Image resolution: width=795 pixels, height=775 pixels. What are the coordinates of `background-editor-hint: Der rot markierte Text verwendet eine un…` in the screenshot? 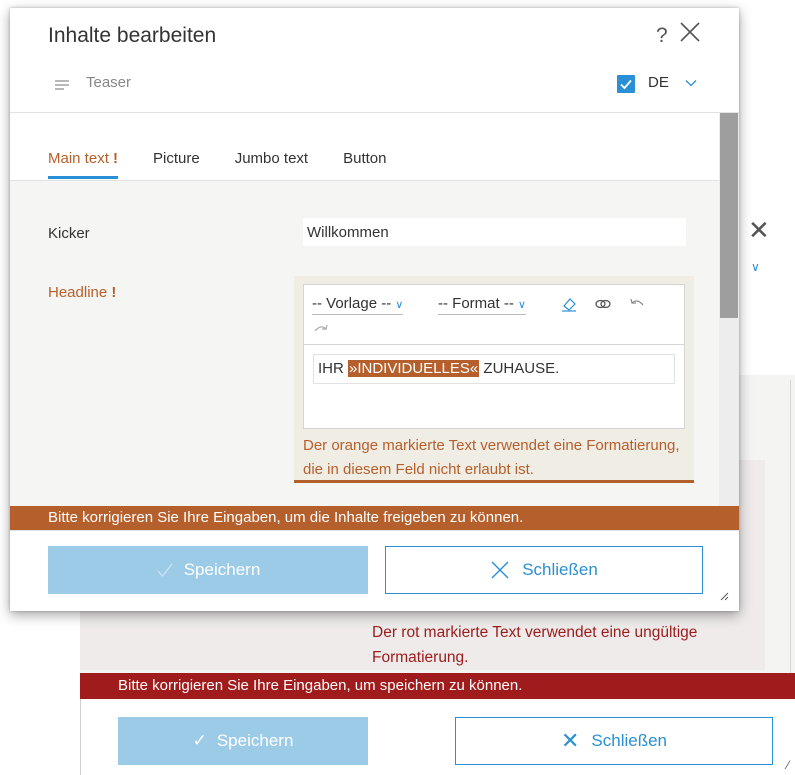 It's located at (535, 645).